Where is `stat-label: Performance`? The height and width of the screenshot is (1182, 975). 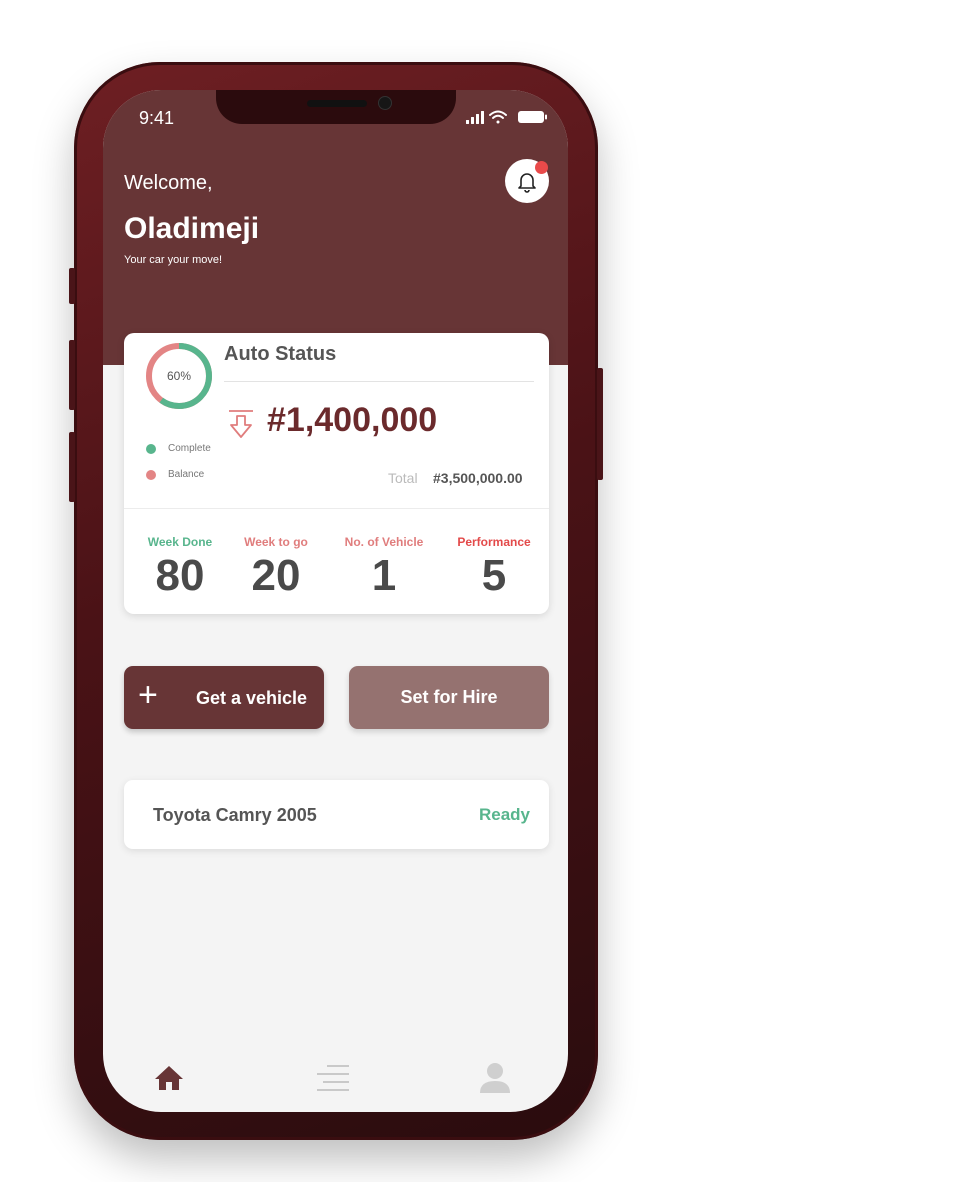
stat-label: Performance is located at coordinates (494, 542).